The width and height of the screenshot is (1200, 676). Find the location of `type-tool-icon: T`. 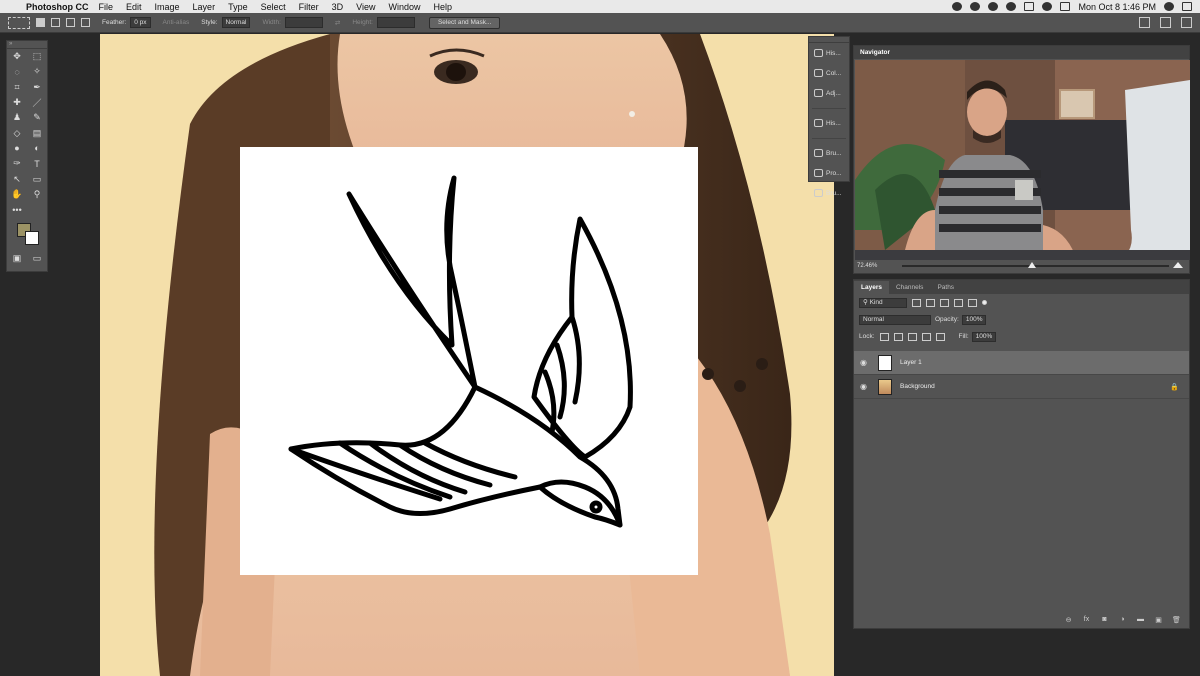

type-tool-icon: T is located at coordinates (37, 164).